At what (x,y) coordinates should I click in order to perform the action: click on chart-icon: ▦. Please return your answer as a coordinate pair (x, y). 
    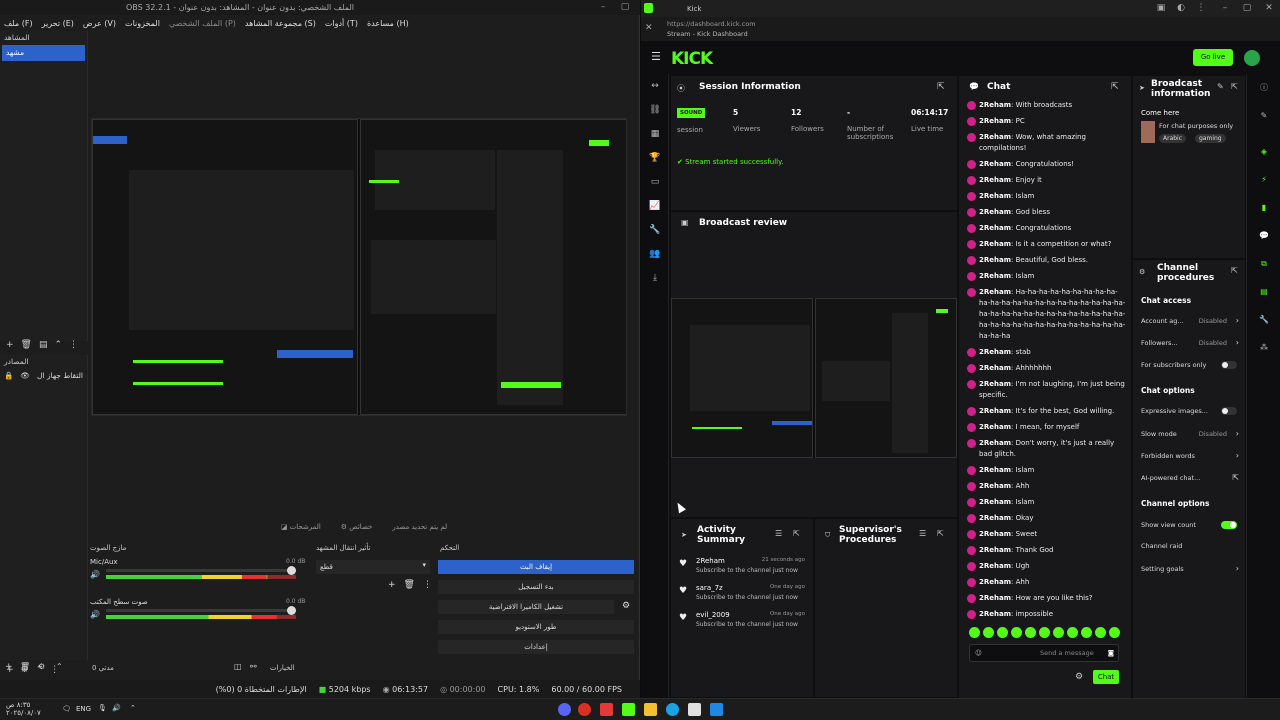
    Looking at the image, I should click on (655, 134).